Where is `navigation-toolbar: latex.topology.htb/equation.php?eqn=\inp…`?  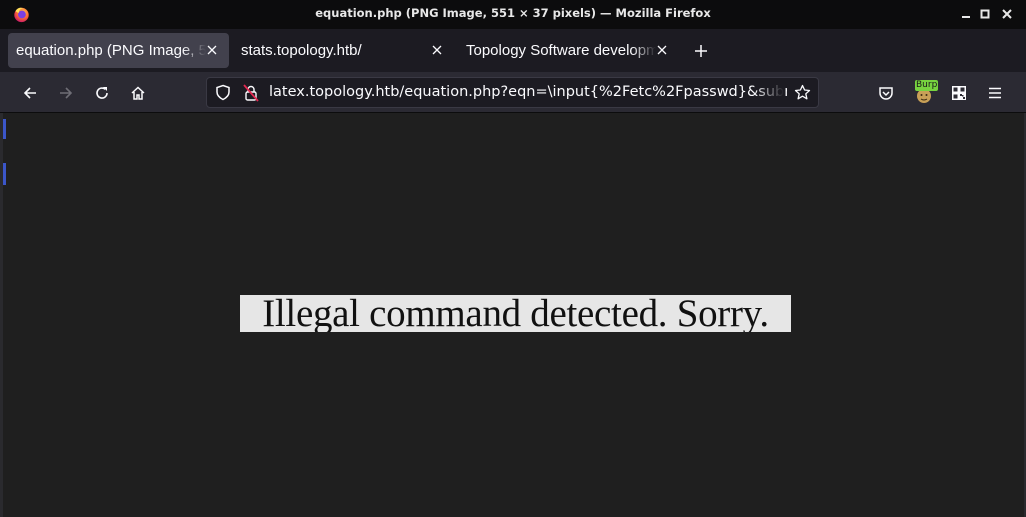
navigation-toolbar: latex.topology.htb/equation.php?eqn=\inp… is located at coordinates (513, 92).